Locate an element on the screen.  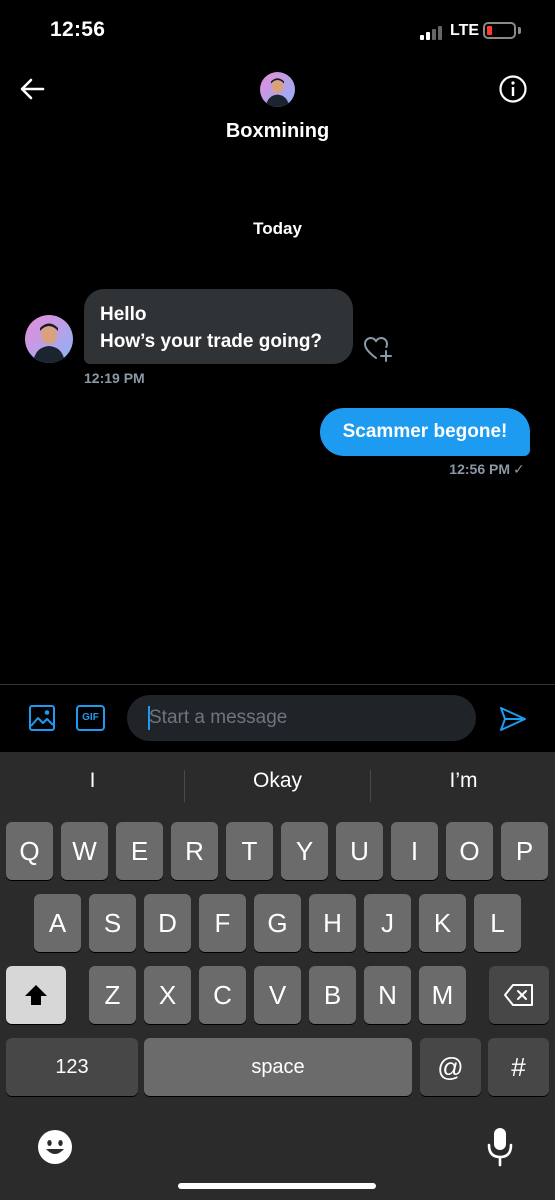
key-r: R is located at coordinates (194, 851).